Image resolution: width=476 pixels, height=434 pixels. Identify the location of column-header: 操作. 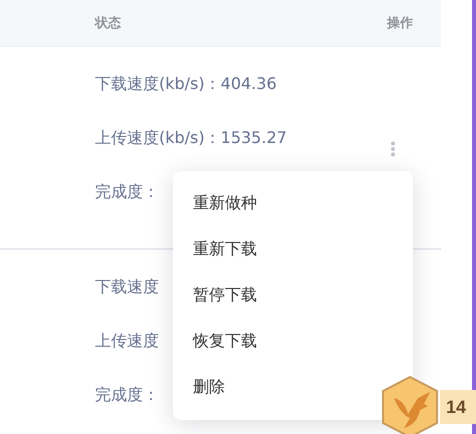
(400, 23).